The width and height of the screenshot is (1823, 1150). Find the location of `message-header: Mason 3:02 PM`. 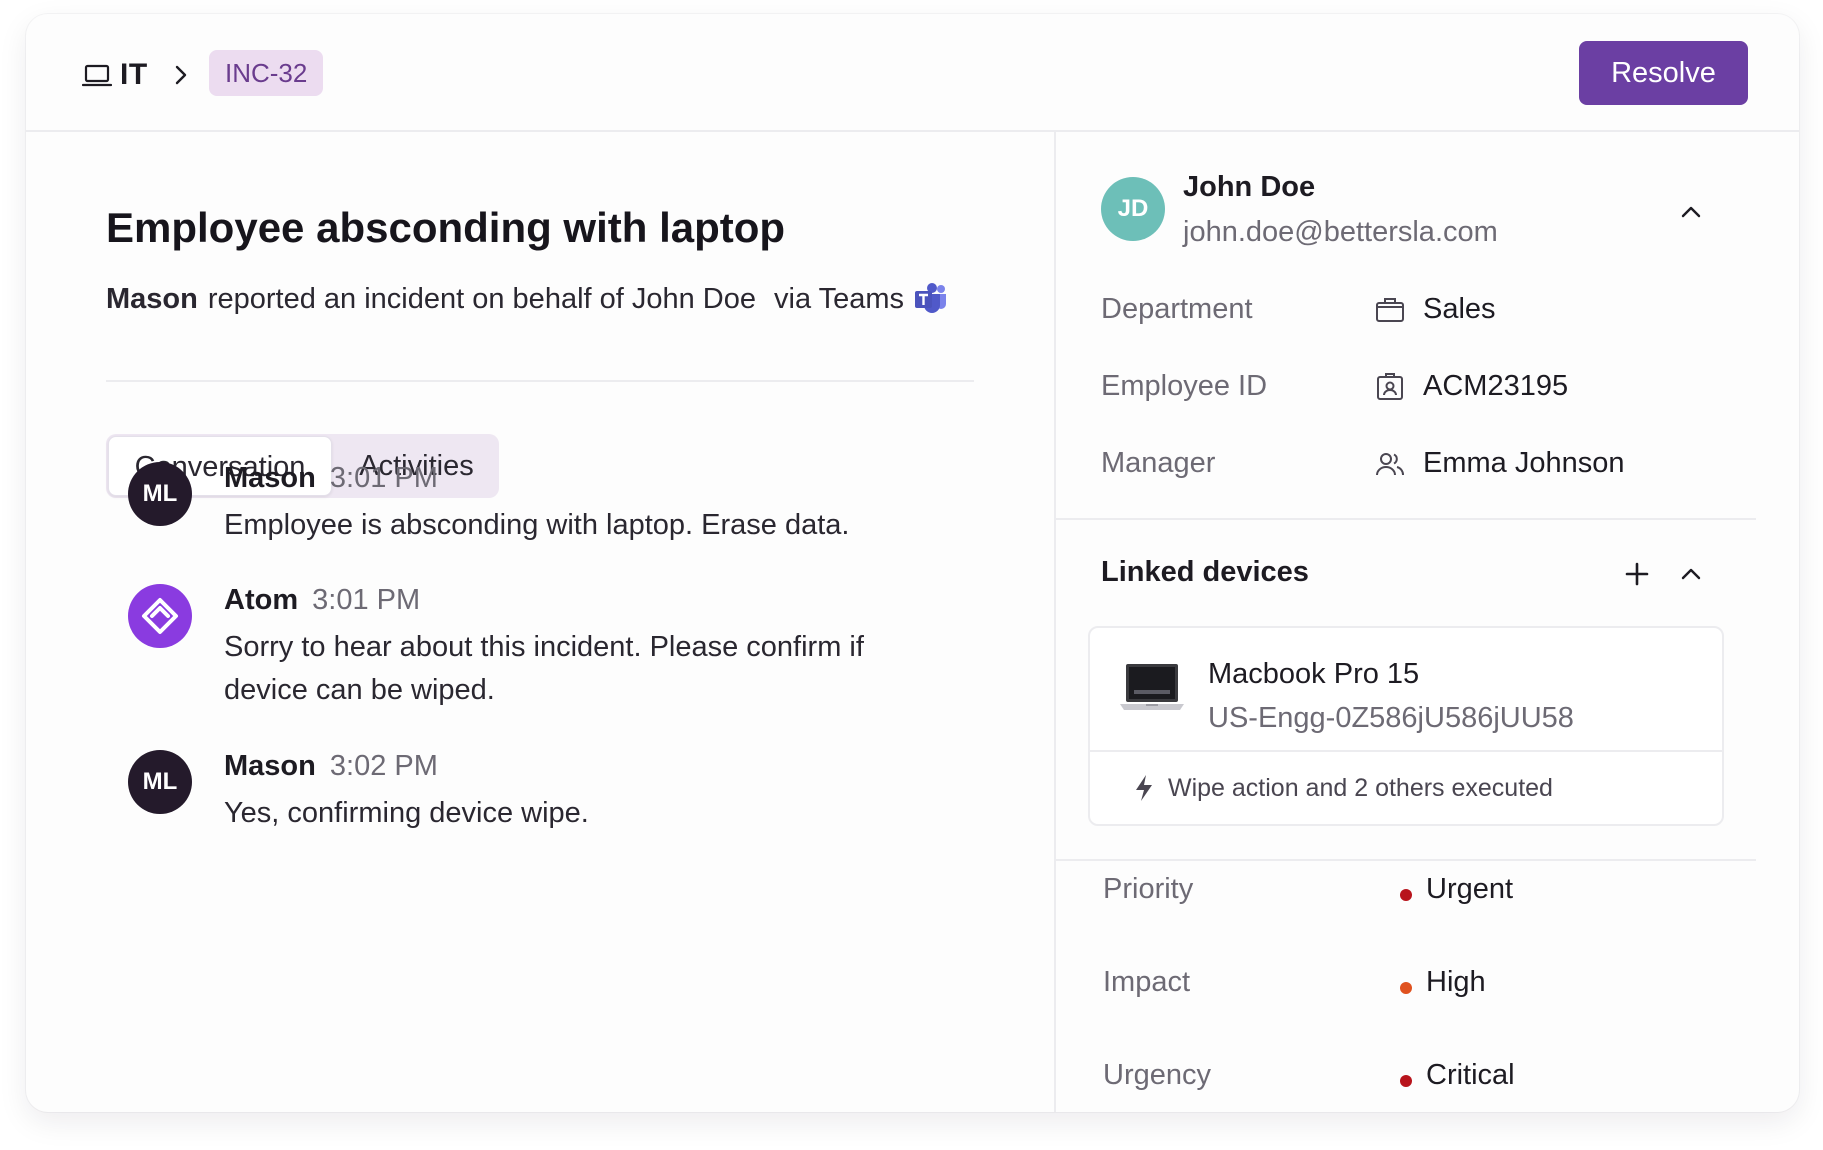

message-header: Mason 3:02 PM is located at coordinates (331, 766).